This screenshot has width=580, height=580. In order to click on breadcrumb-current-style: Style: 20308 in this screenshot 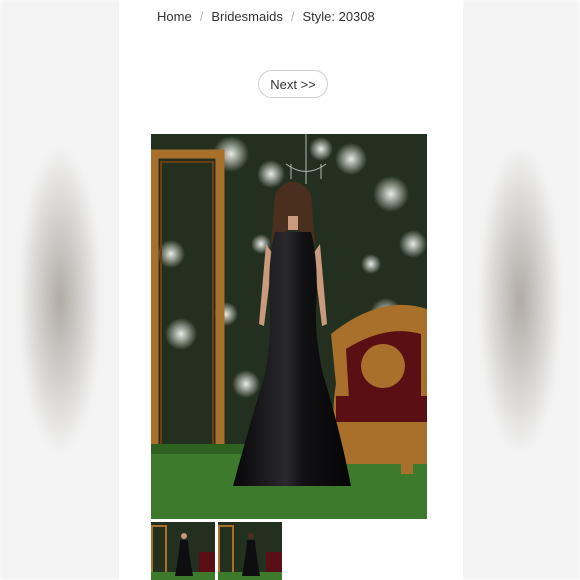, I will do `click(338, 16)`.